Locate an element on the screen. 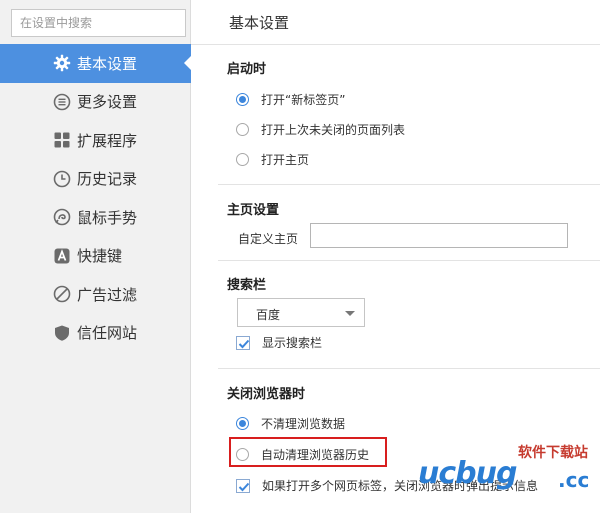 This screenshot has width=600, height=513. nav-item-shortcuts: 快捷键 is located at coordinates (95, 256).